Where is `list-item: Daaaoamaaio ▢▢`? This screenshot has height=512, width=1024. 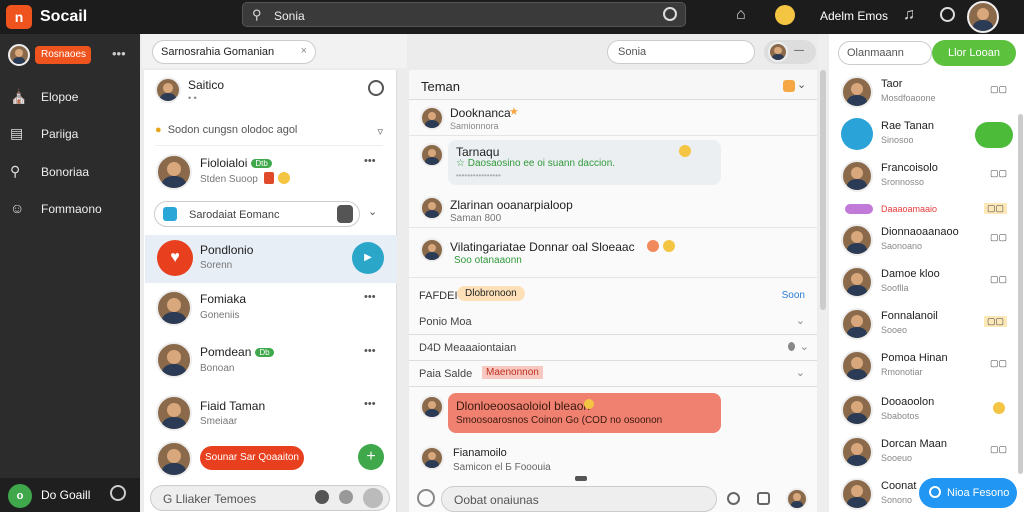
list-item: Daaaoamaaio ▢▢ is located at coordinates (925, 209).